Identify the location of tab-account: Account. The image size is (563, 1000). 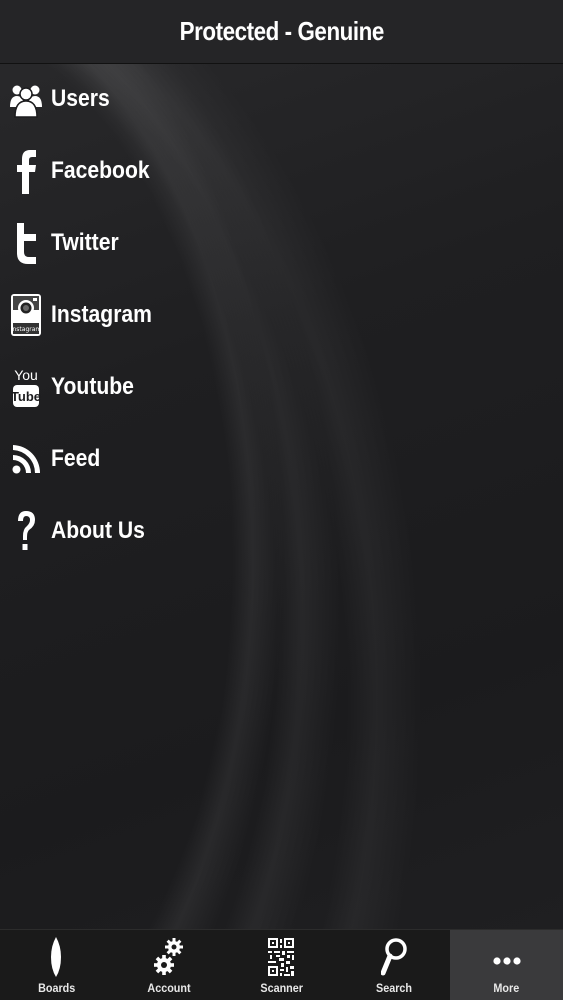
(169, 965).